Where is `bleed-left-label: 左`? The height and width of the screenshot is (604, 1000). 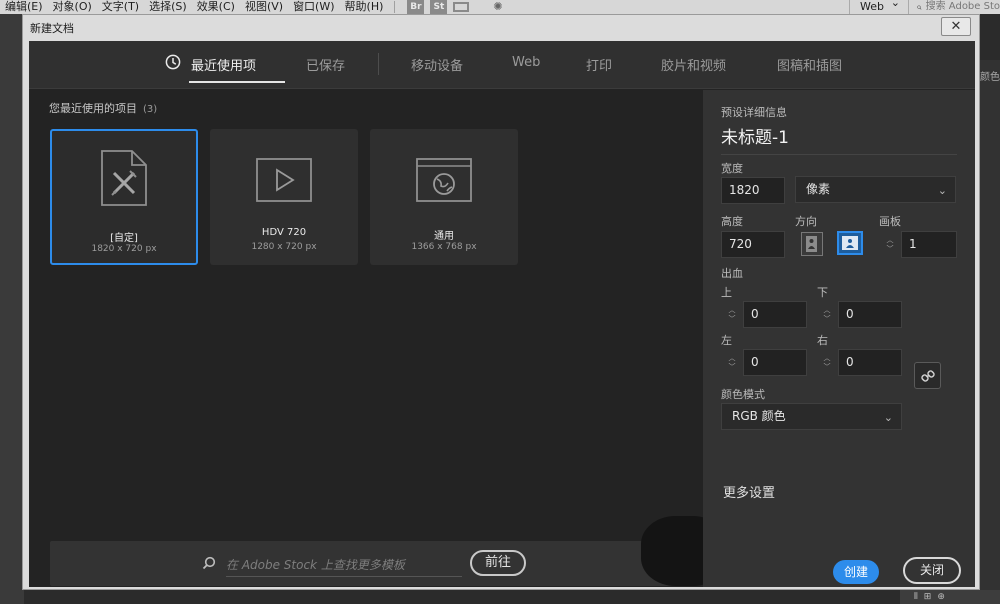 bleed-left-label: 左 is located at coordinates (726, 340).